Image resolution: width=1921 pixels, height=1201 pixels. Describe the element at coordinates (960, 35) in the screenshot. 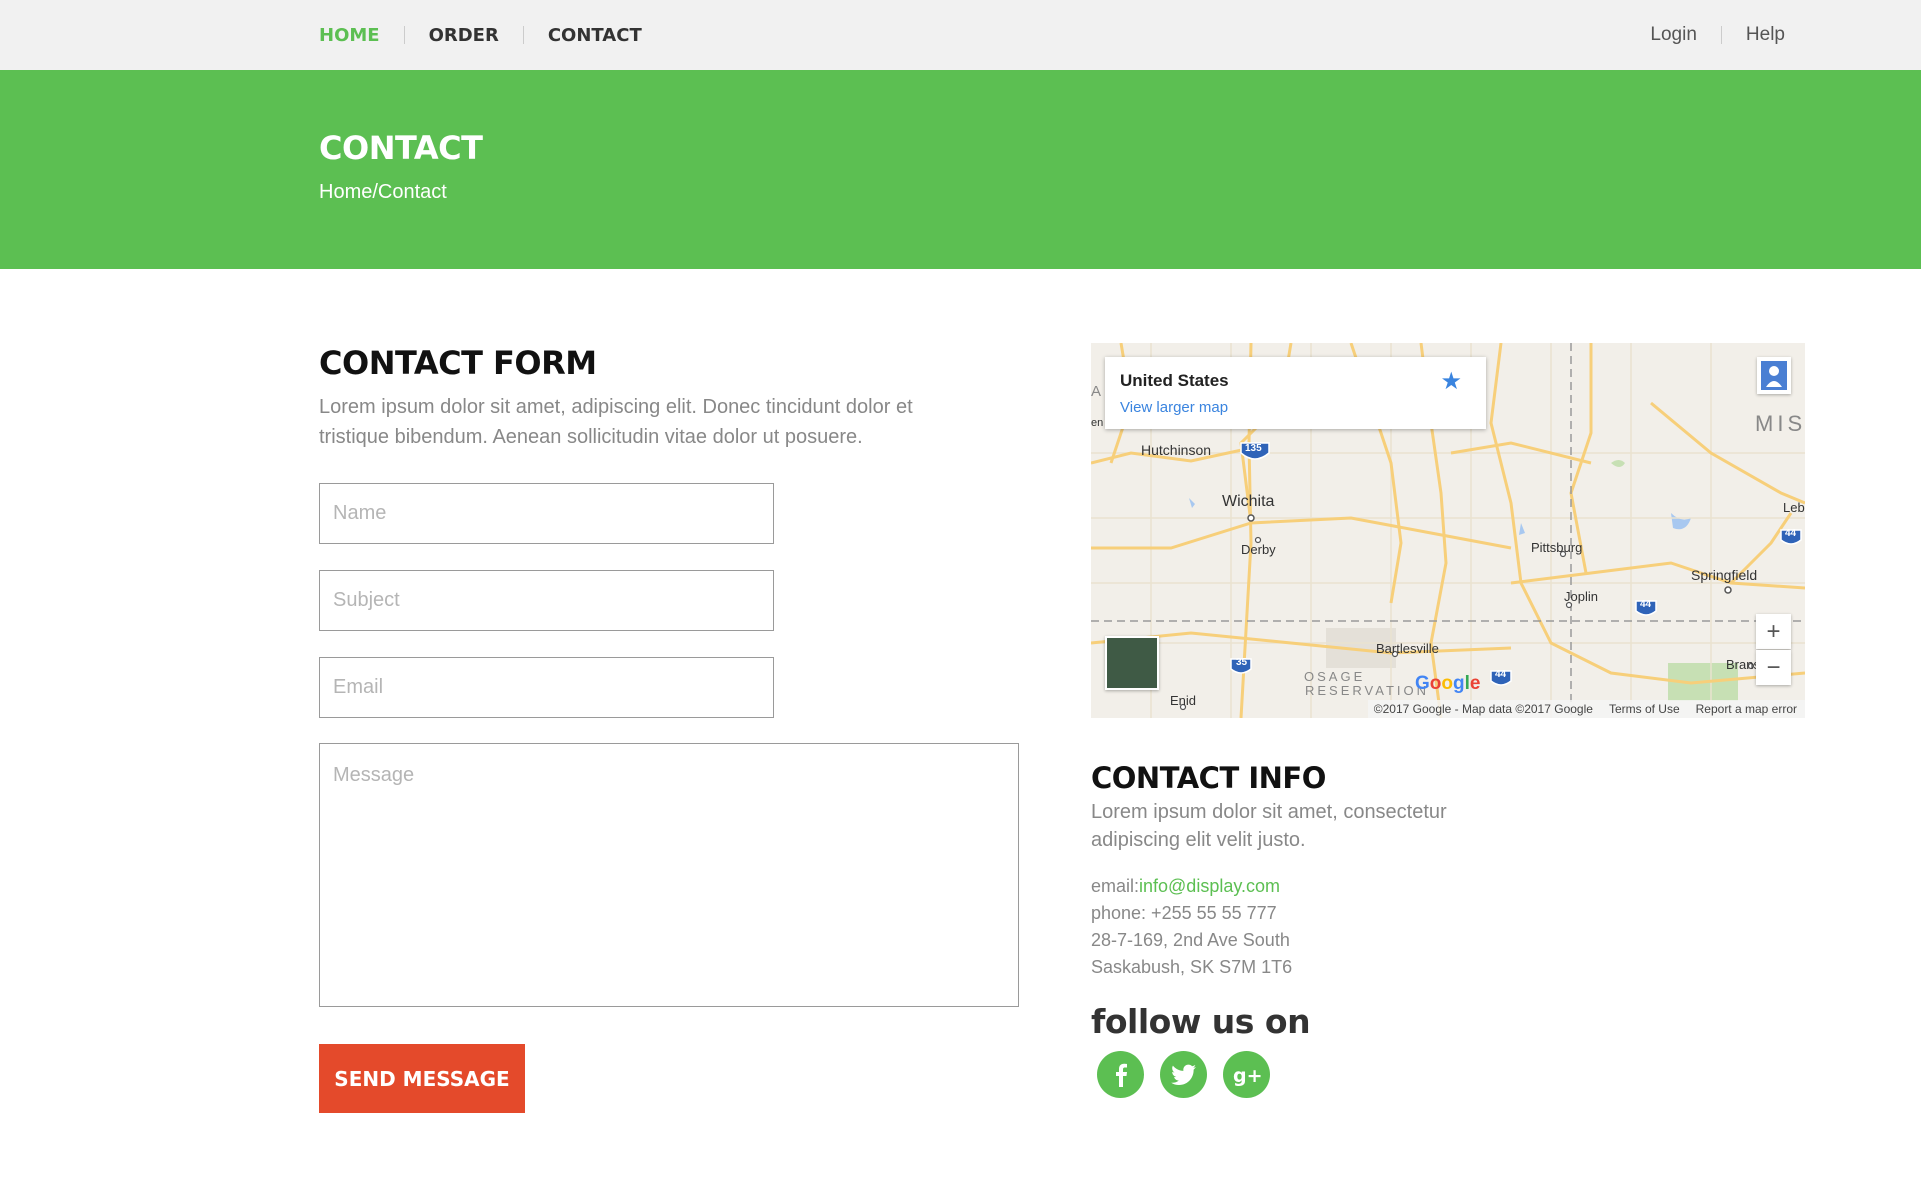

I see `top-nav: HOME ORDER CONTACT Login Help` at that location.